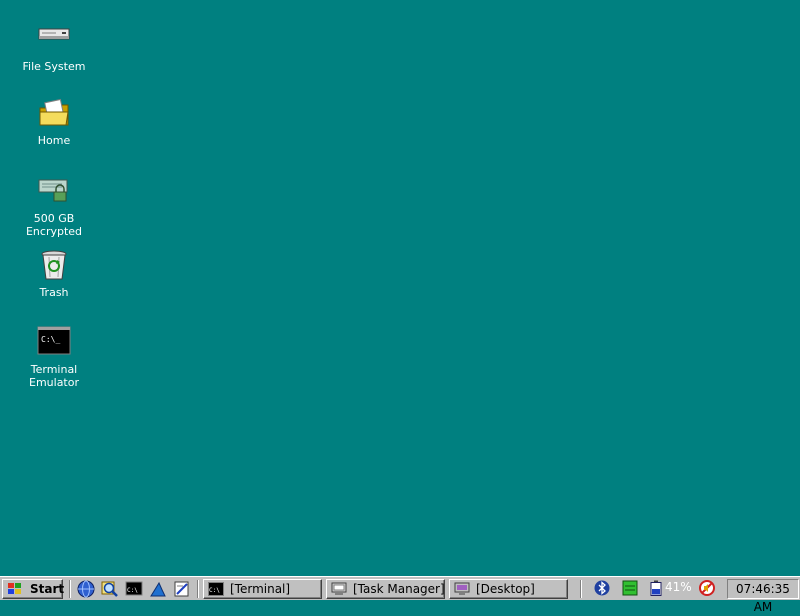 The height and width of the screenshot is (616, 800). I want to click on shark-icon, so click(158, 589).